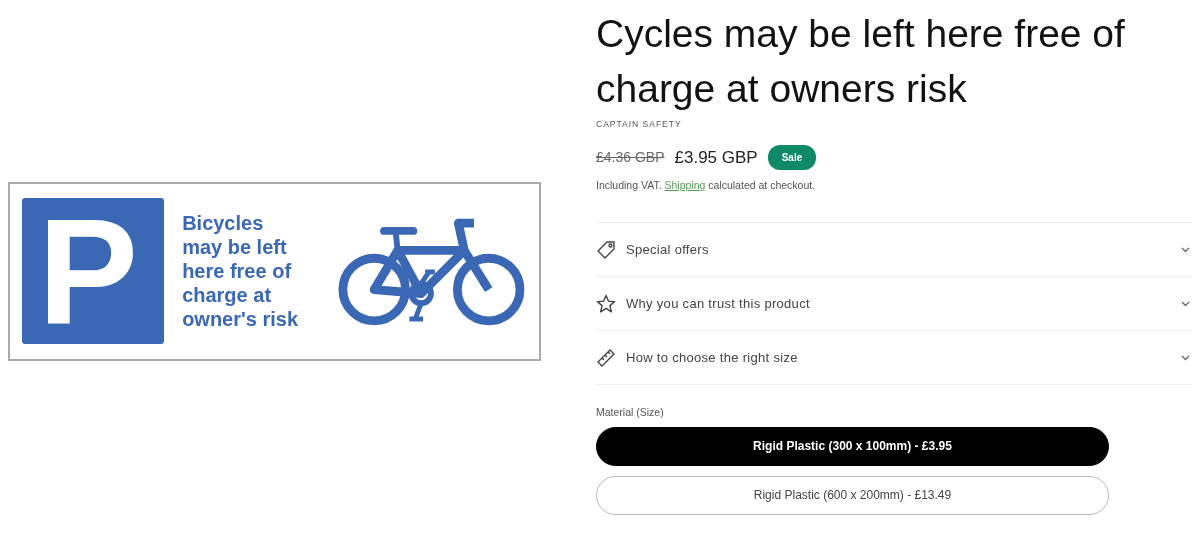  Describe the element at coordinates (685, 185) in the screenshot. I see `shipping-link: Shipping` at that location.